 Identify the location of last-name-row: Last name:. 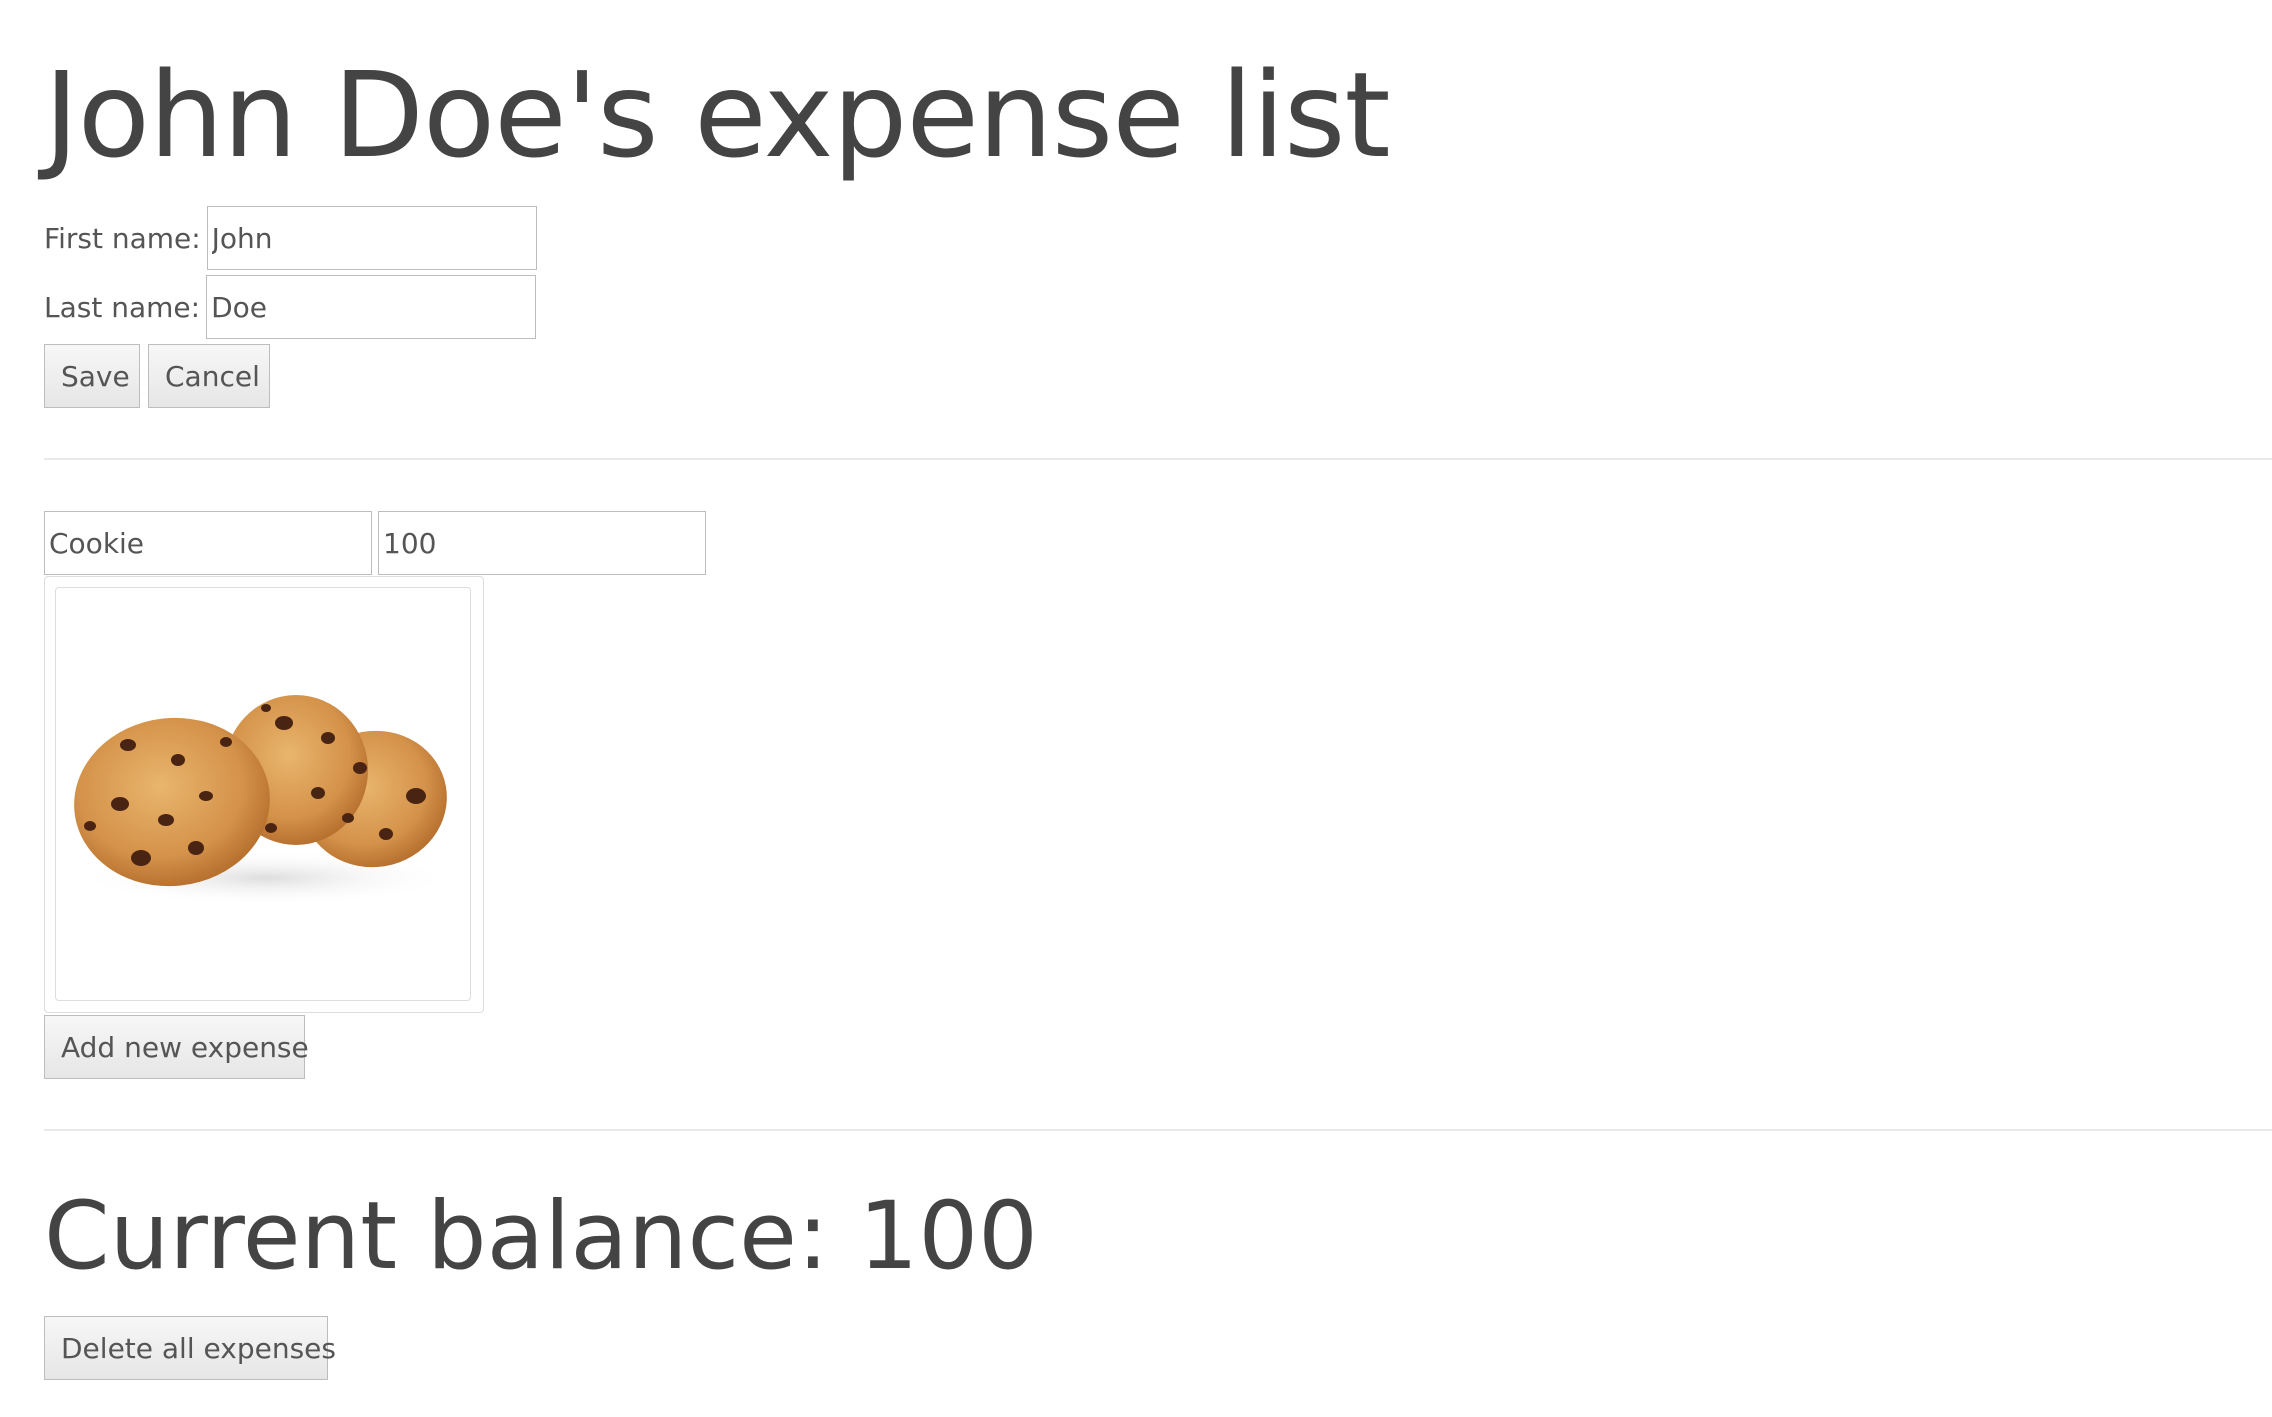
(290, 307).